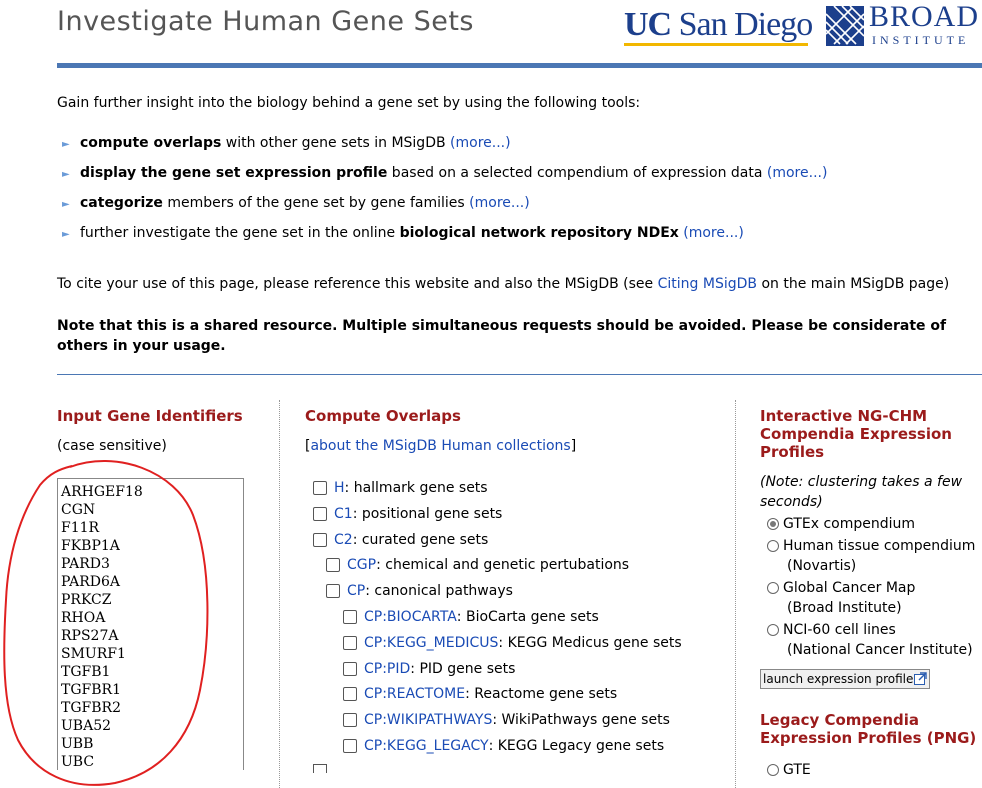  I want to click on collection-item: CP:REACTOME: Reactome gene sets, so click(480, 694).